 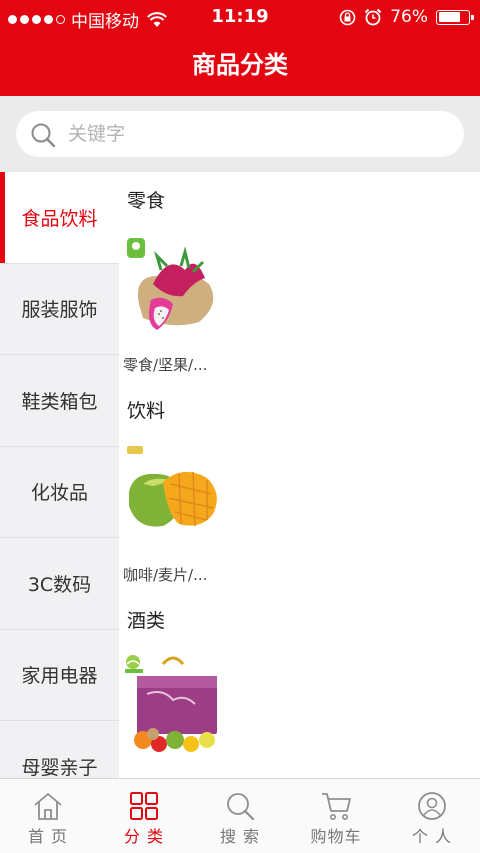 I want to click on sidebar-item-label: 食品饮料, so click(x=59, y=218).